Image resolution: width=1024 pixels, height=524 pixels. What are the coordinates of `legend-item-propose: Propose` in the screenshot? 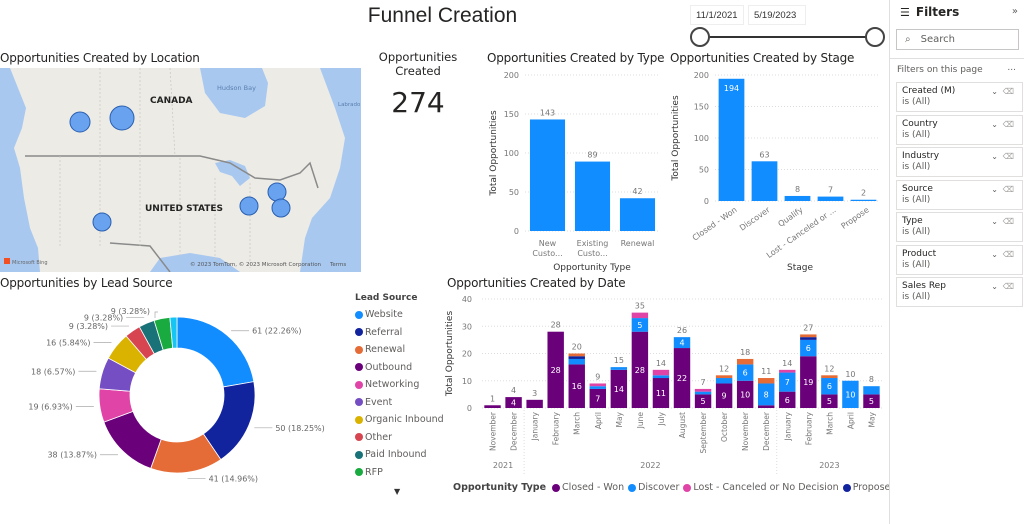 It's located at (866, 487).